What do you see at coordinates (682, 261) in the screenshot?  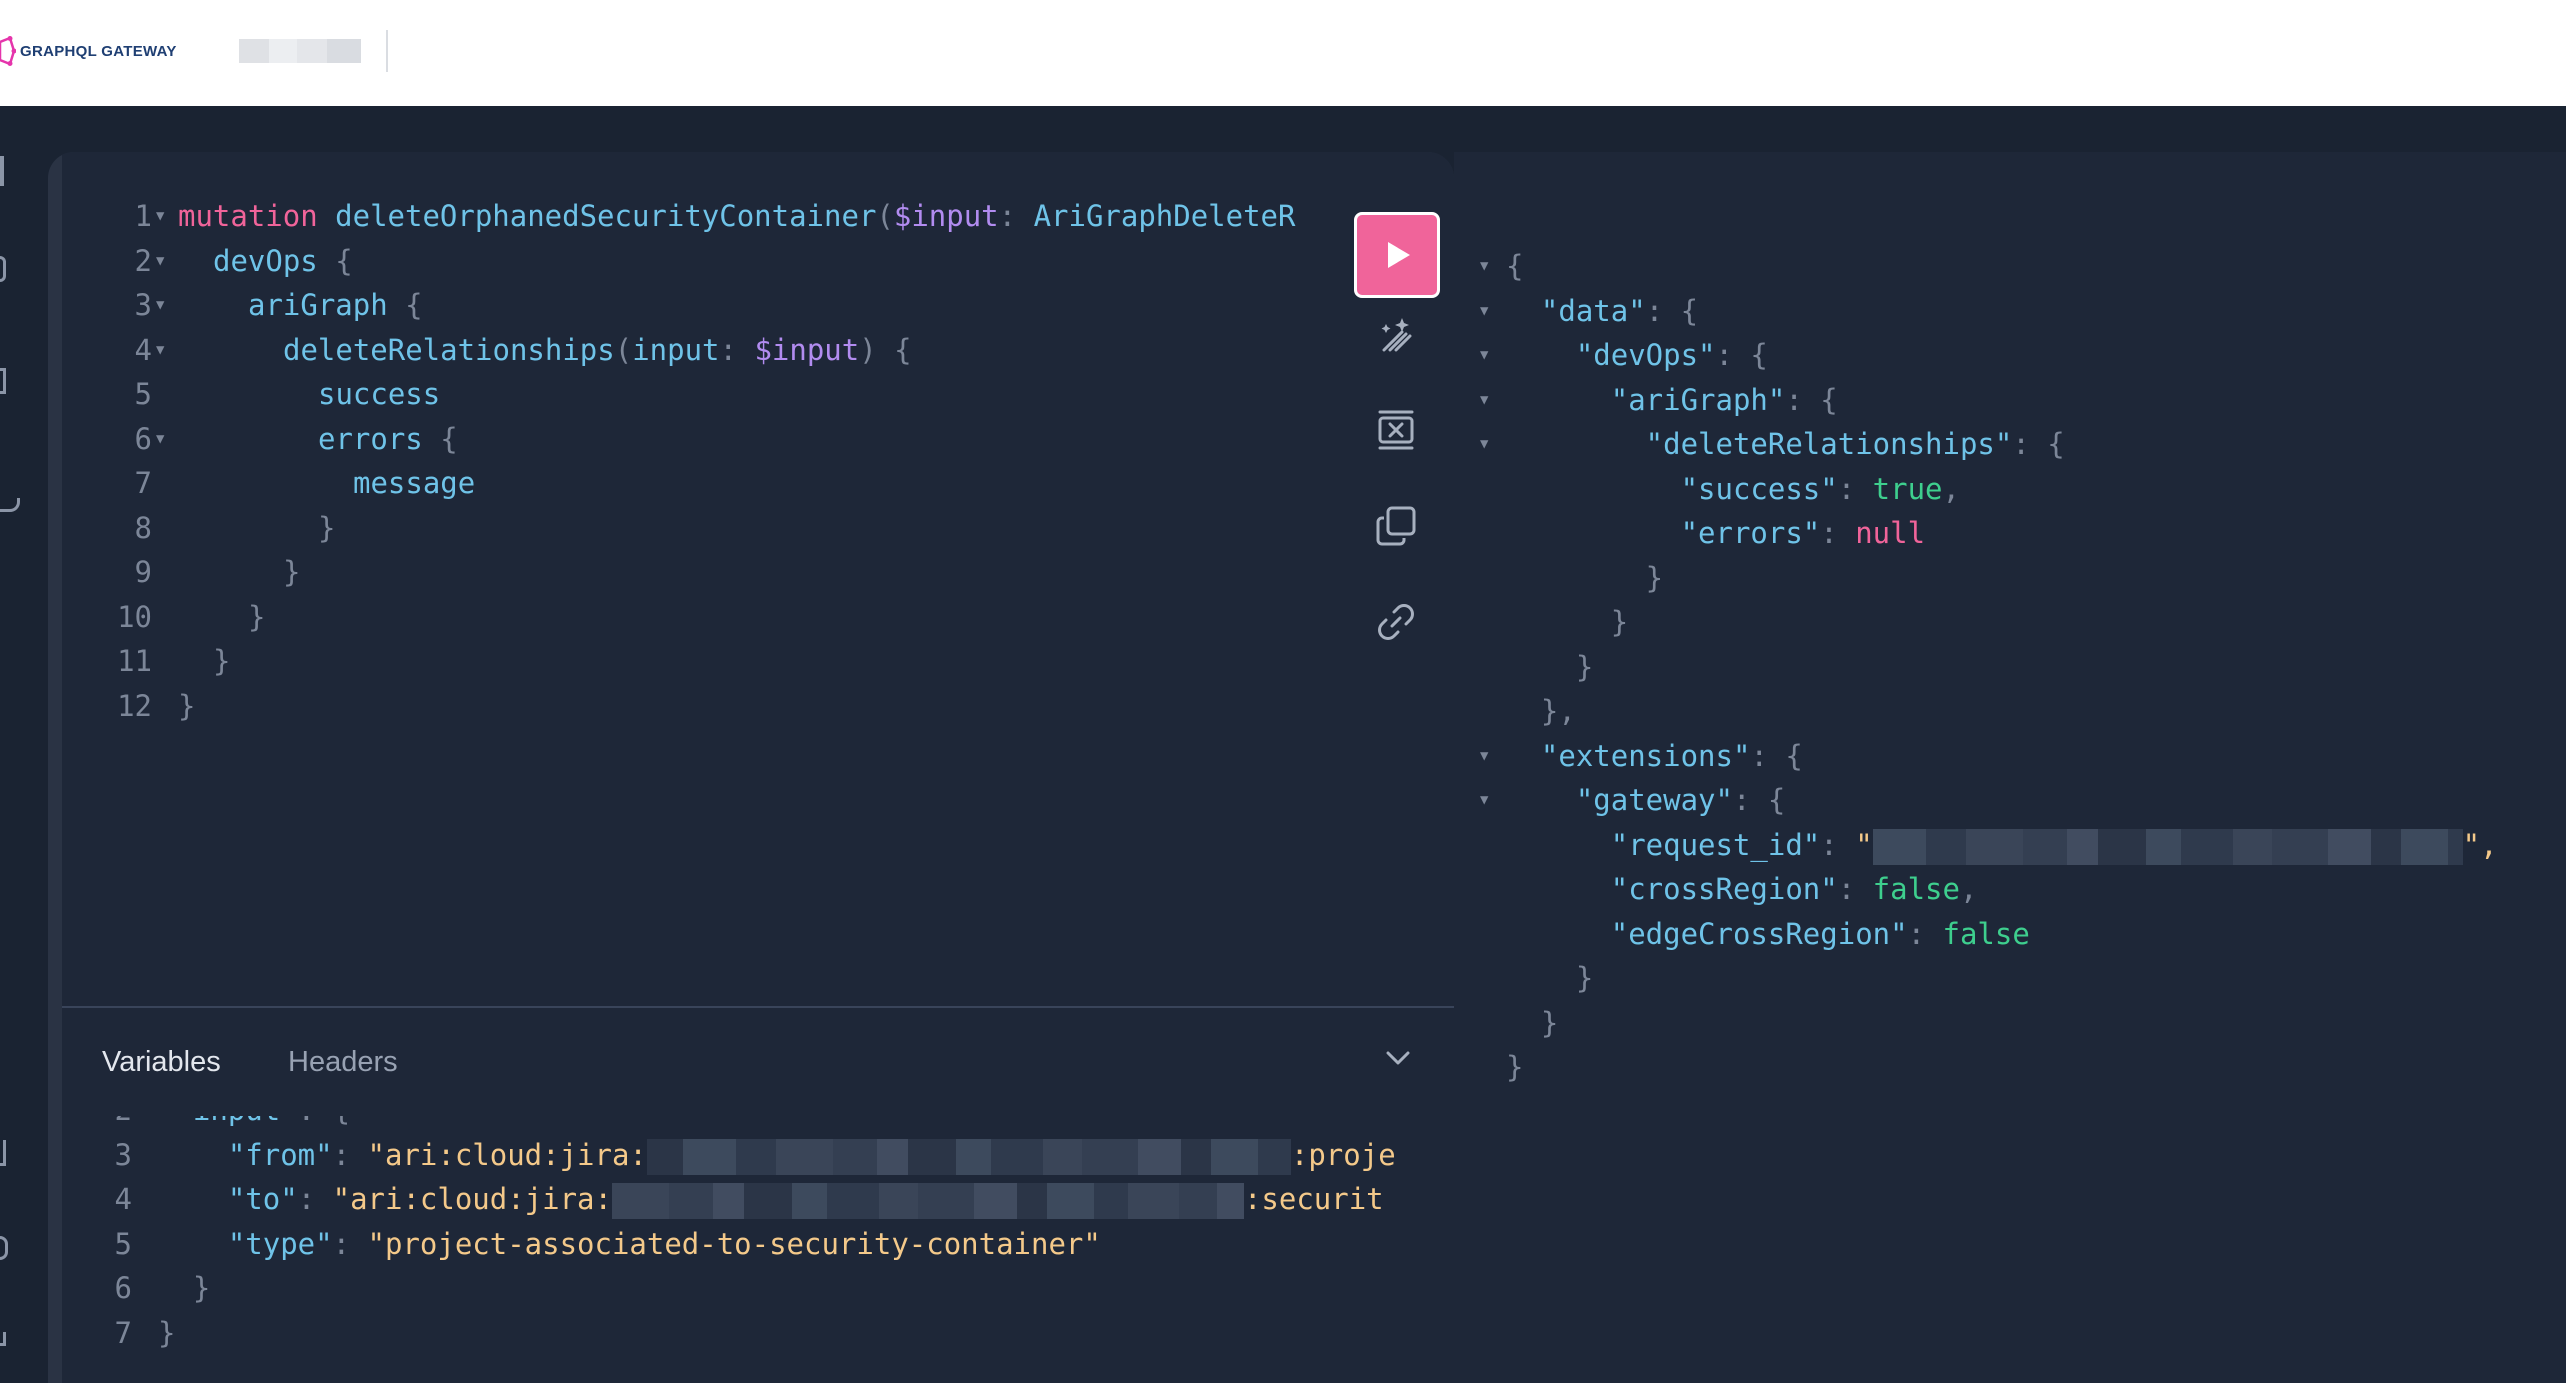 I see `code-line: 2 ▼ devOps {` at bounding box center [682, 261].